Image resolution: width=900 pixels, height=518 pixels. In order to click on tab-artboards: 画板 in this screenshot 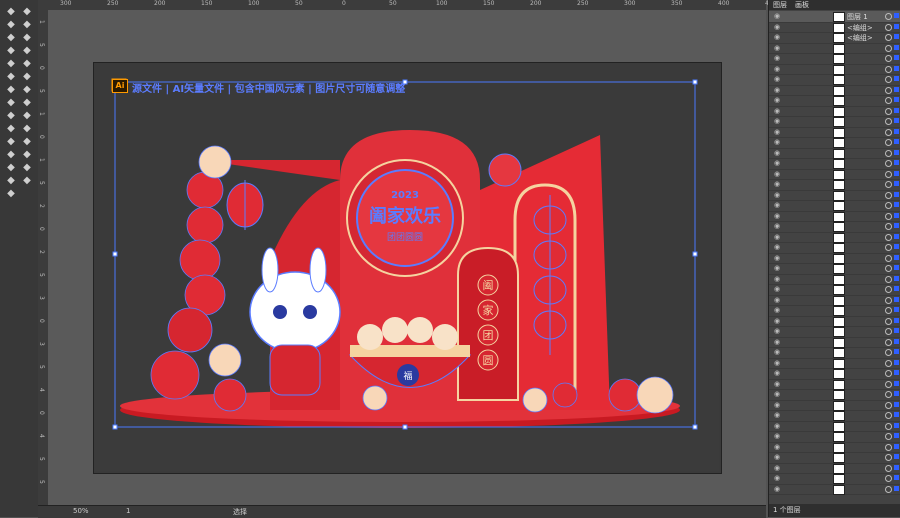, I will do `click(802, 5)`.